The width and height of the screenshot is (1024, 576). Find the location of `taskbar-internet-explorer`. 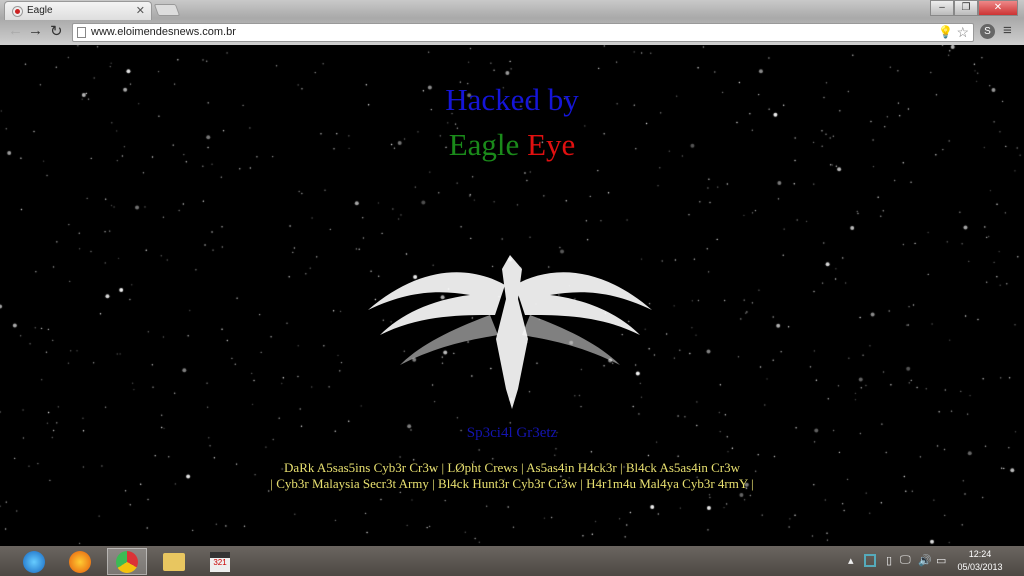

taskbar-internet-explorer is located at coordinates (34, 561).